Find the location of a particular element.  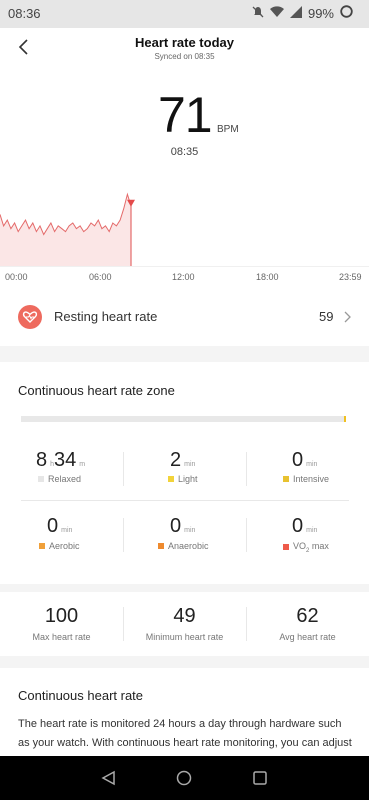

x-tick: 00:00 is located at coordinates (16, 277).